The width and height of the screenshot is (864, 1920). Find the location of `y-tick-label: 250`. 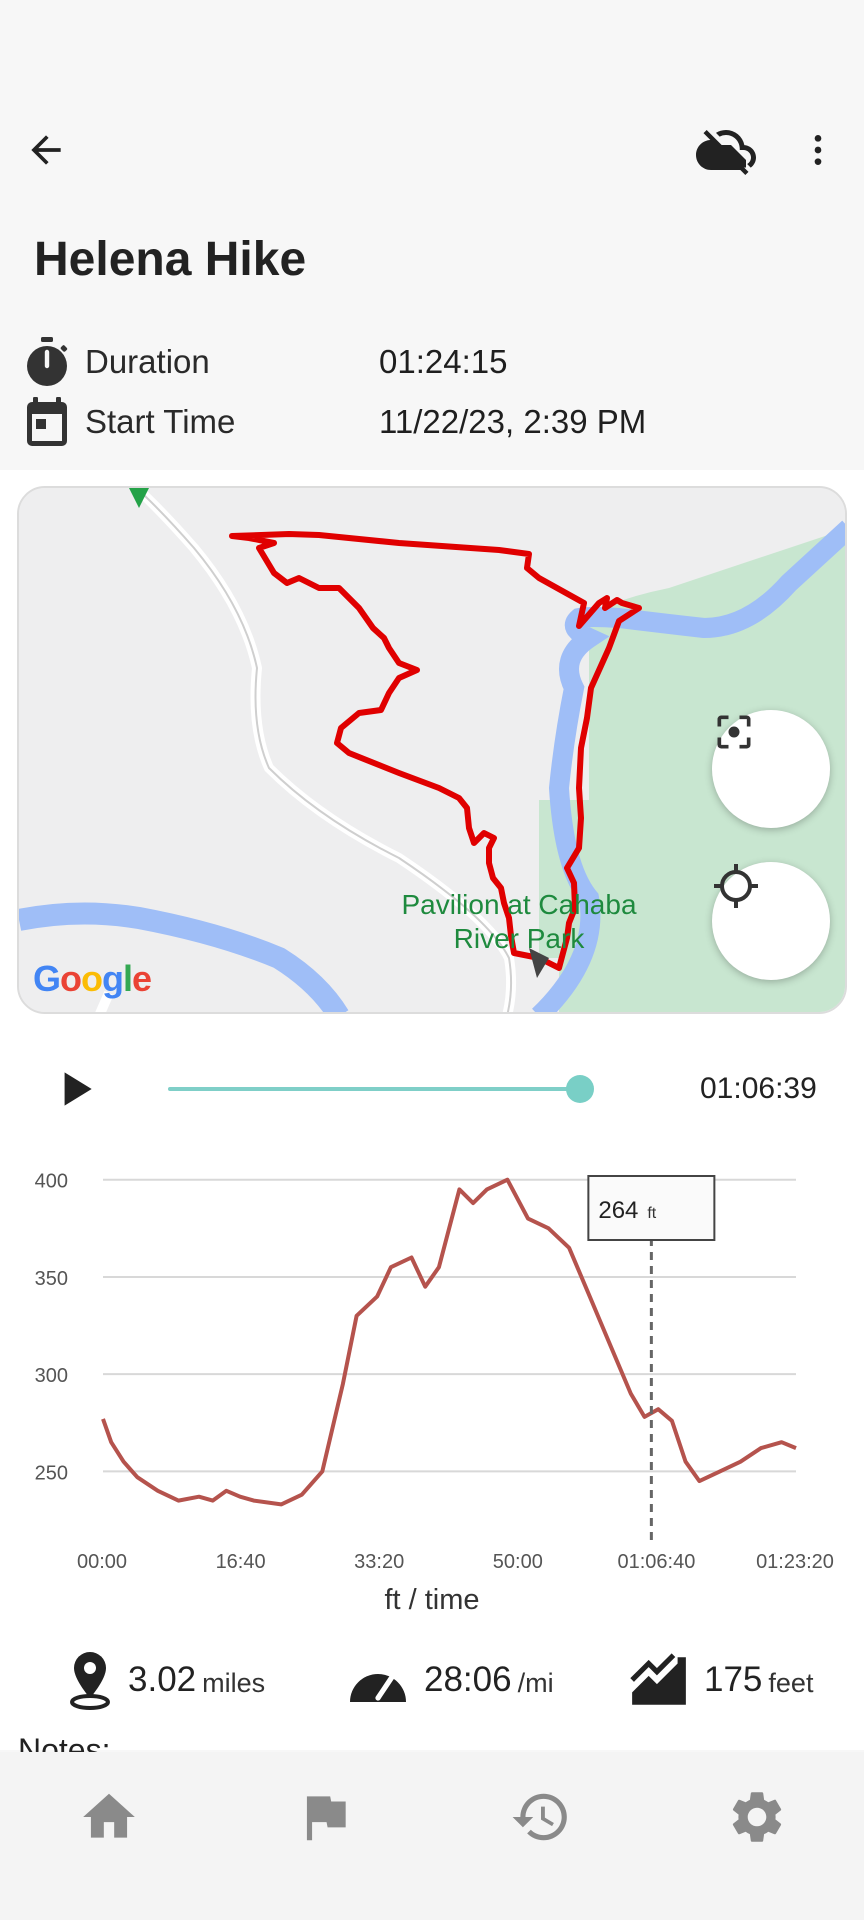

y-tick-label: 250 is located at coordinates (51, 1473).